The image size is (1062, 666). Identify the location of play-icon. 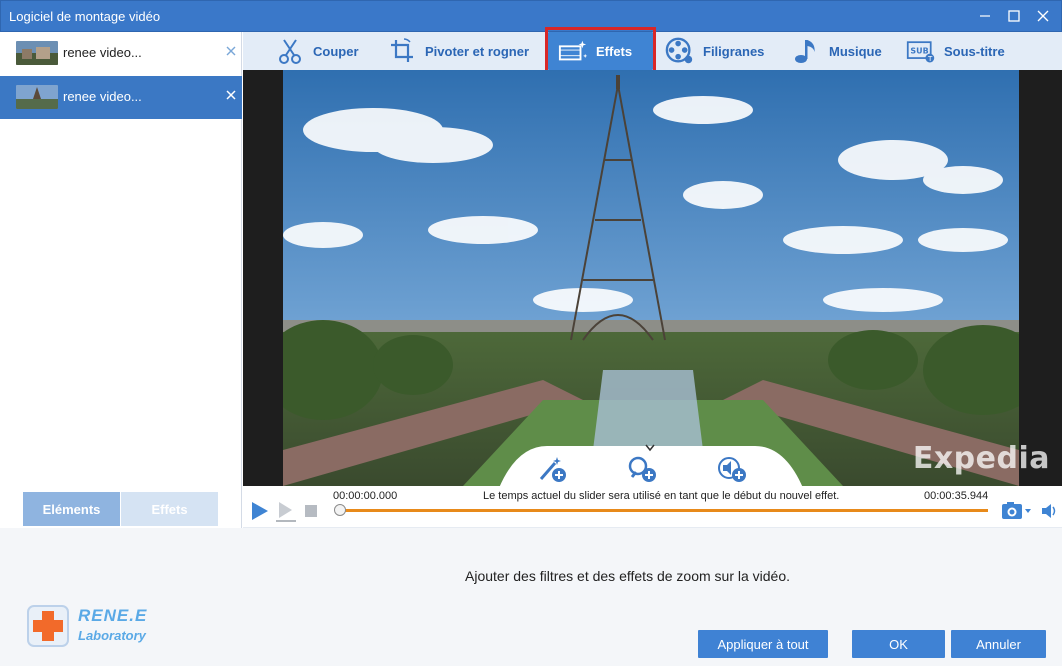
(260, 511).